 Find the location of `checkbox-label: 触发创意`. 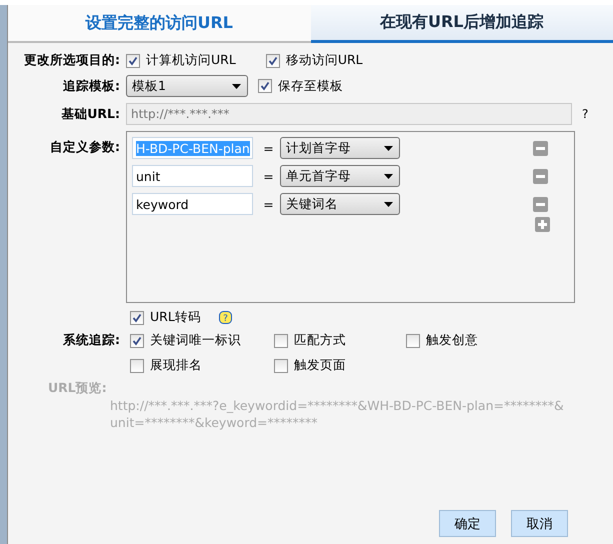

checkbox-label: 触发创意 is located at coordinates (452, 340).